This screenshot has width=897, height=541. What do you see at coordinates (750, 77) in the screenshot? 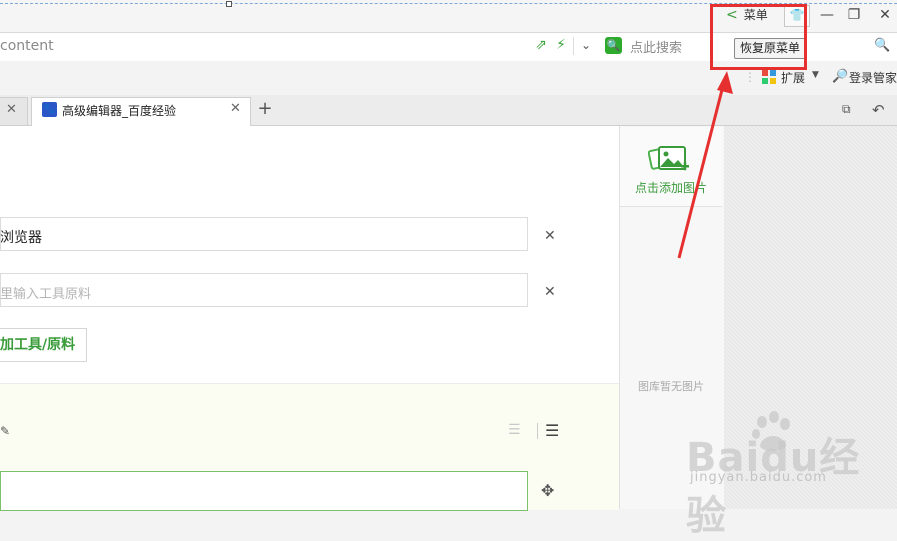
I see `toolbar-grip: ⋮` at bounding box center [750, 77].